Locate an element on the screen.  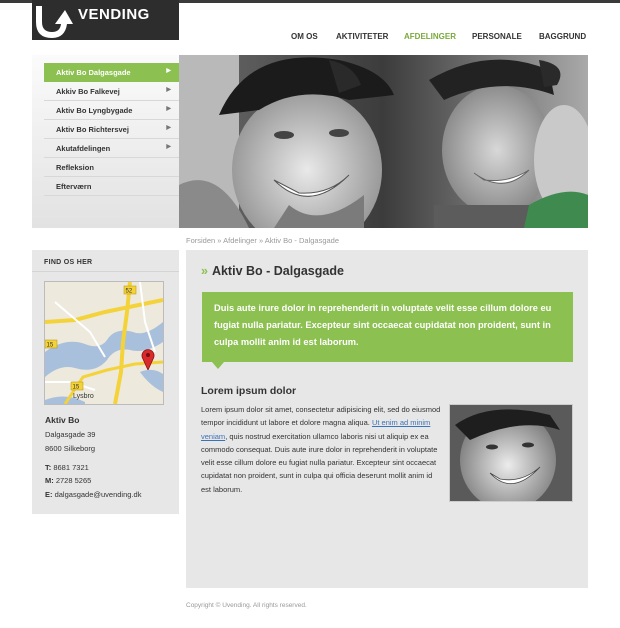
address-city: 8600 Silkeborg is located at coordinates (70, 448).